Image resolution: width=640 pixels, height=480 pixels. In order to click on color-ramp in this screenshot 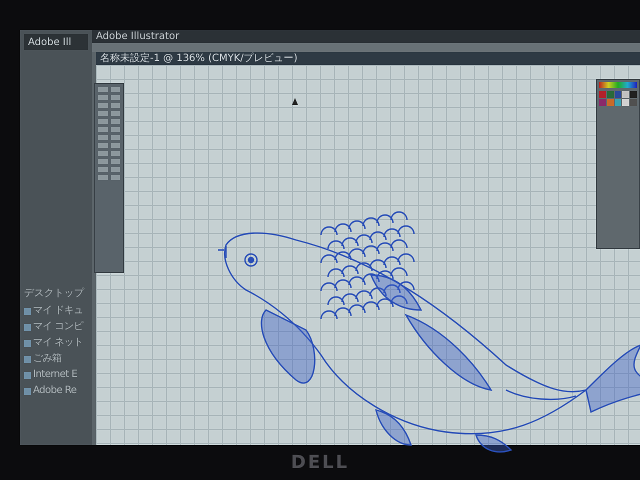, I will do `click(618, 85)`.